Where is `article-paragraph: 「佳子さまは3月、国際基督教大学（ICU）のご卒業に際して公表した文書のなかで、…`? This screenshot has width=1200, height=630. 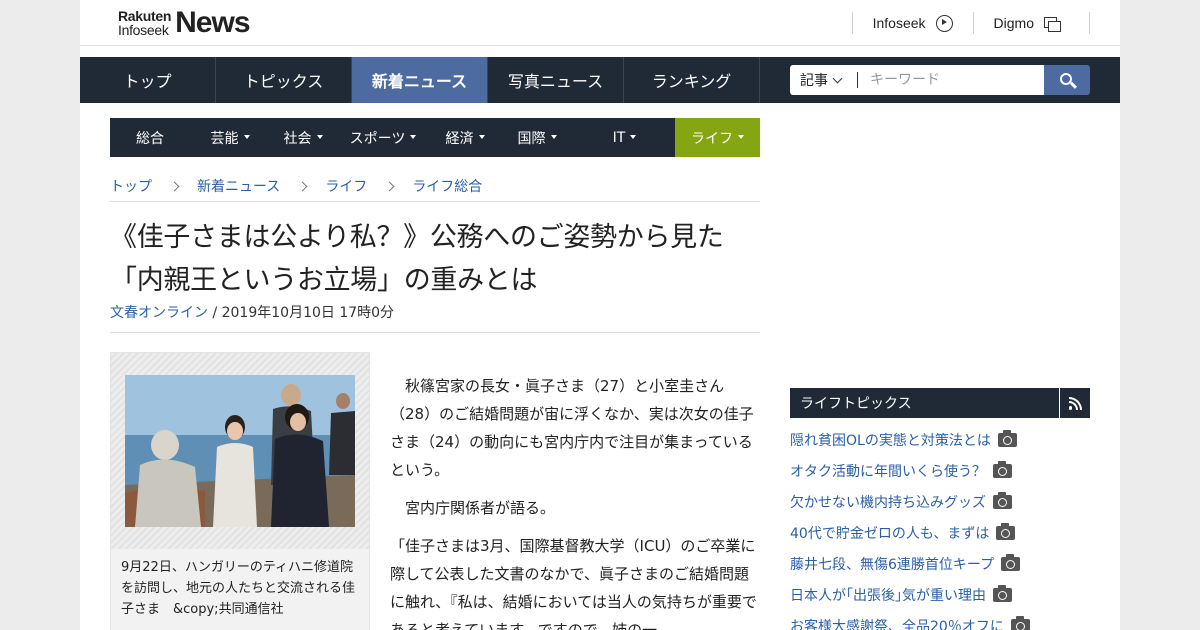
article-paragraph: 「佳子さまは3月、国際基督教大学（ICU）のご卒業に際して公表した文書のなかで、… is located at coordinates (573, 583).